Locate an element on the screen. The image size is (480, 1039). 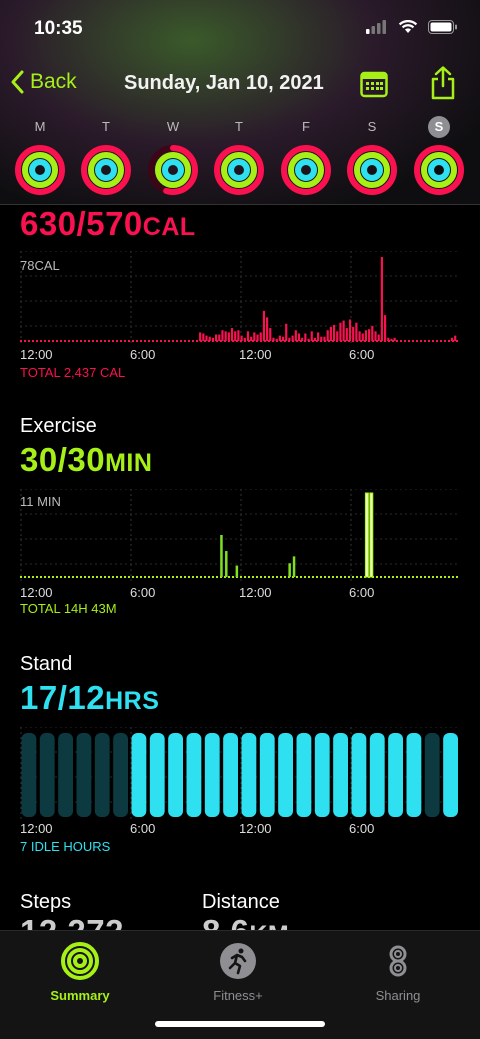
day-letter: M is located at coordinates (40, 126).